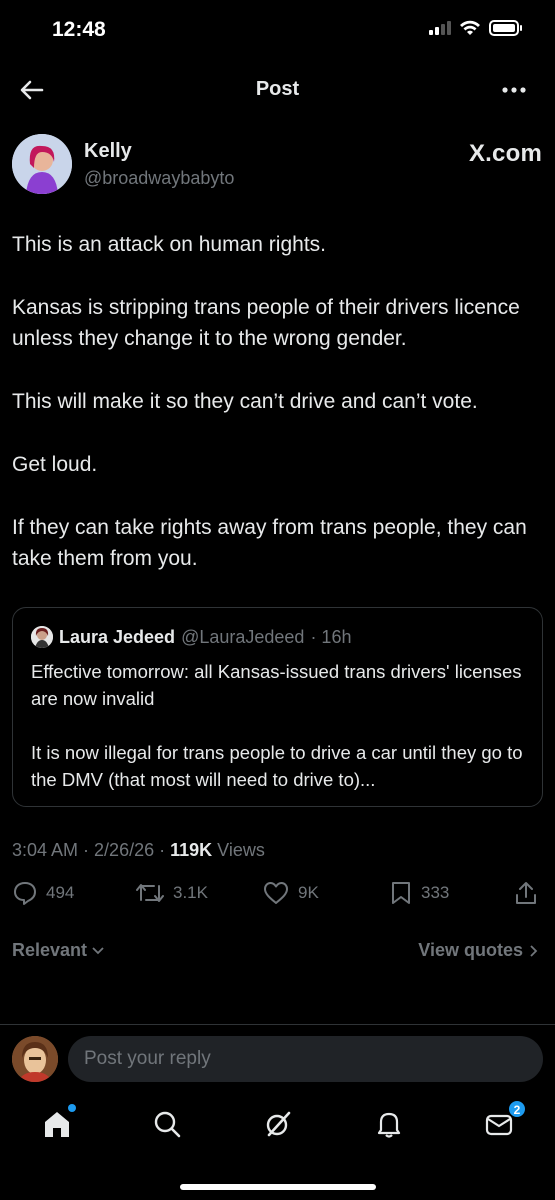  I want to click on reply-count: 494, so click(60, 892).